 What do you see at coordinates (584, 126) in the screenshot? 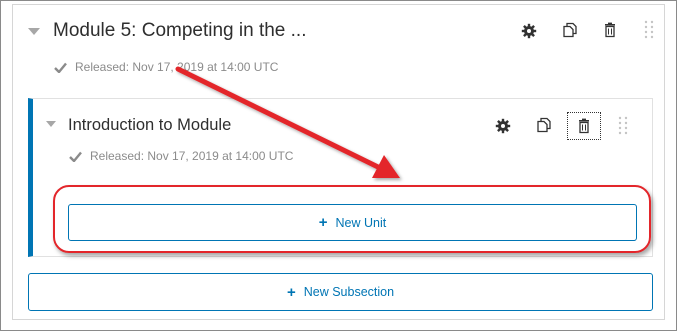
I see `subsection-delete-trash-icon` at bounding box center [584, 126].